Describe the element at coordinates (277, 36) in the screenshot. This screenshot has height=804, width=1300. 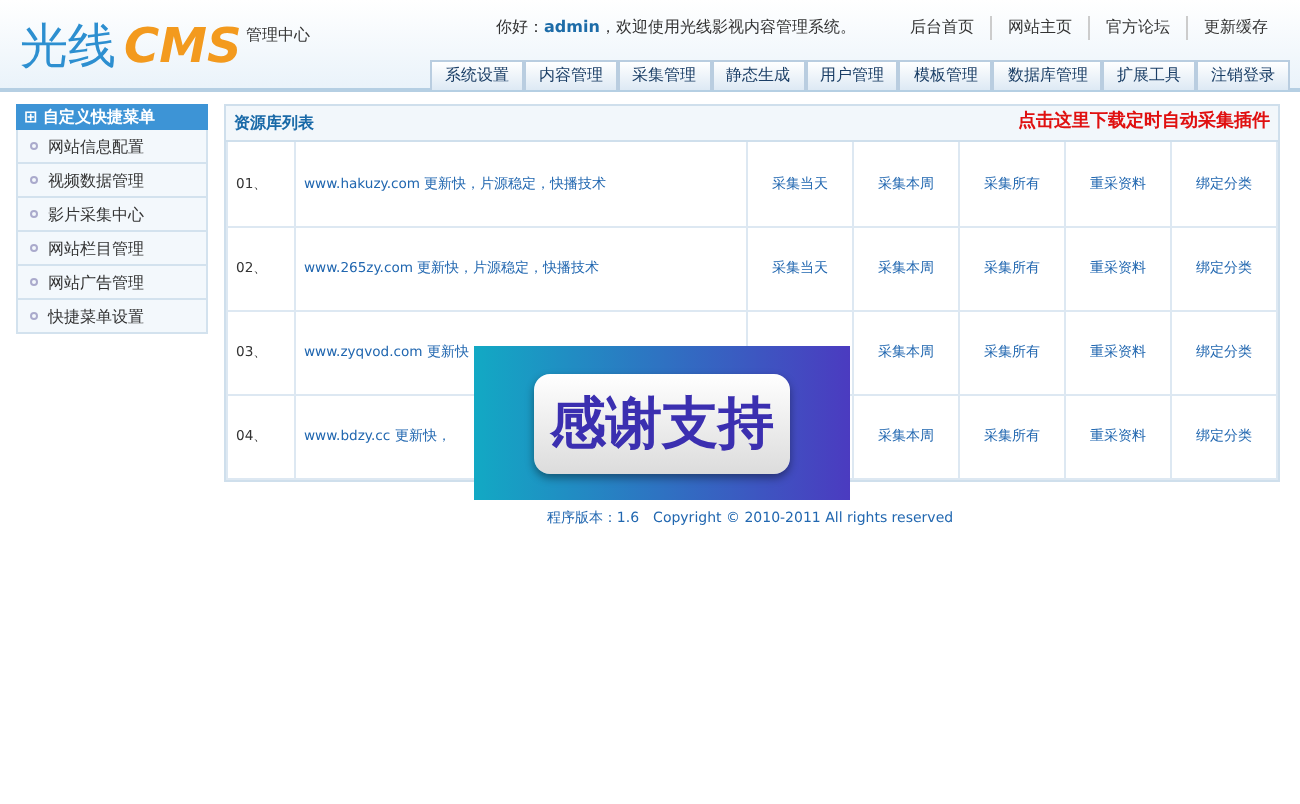
I see `logo-subtitle: 管理中心` at that location.